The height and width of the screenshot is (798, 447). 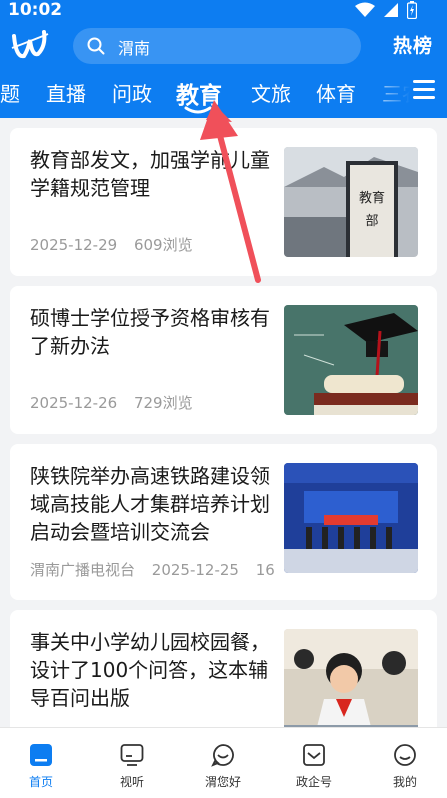 What do you see at coordinates (223, 11) in the screenshot?
I see `status-bar: 10:02` at bounding box center [223, 11].